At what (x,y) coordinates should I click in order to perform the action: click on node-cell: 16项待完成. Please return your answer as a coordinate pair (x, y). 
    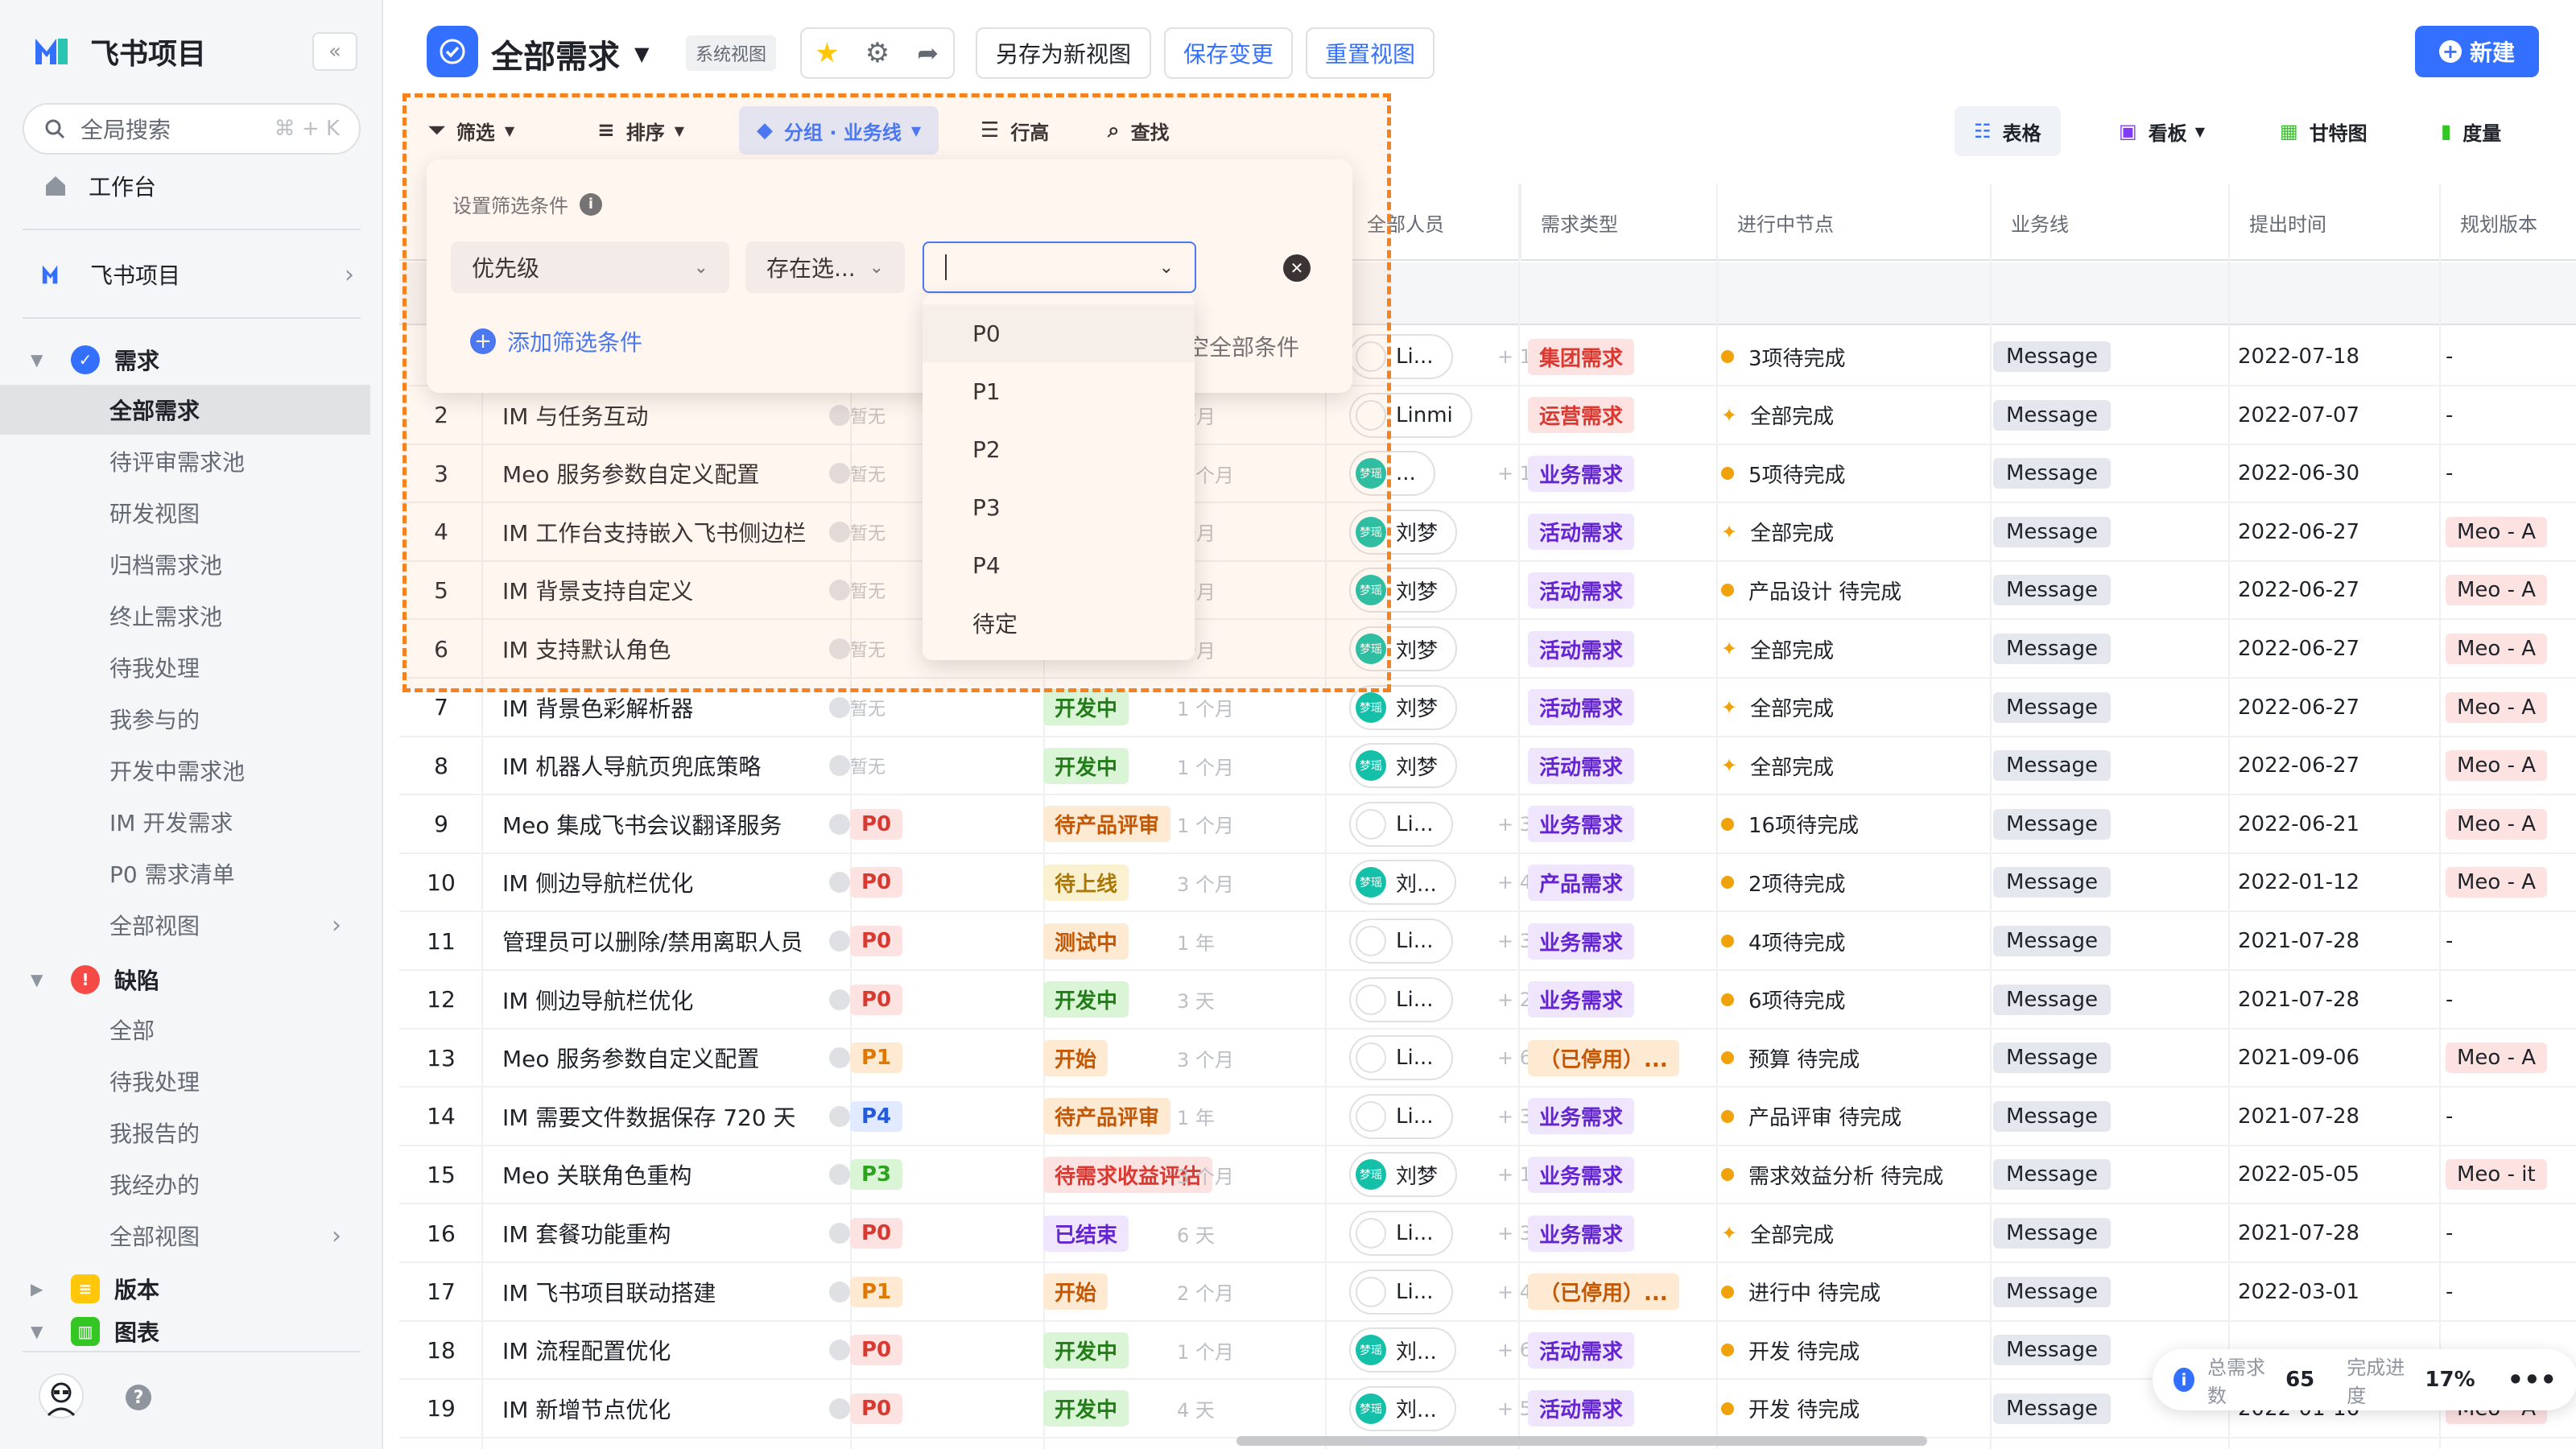
    Looking at the image, I should click on (1790, 824).